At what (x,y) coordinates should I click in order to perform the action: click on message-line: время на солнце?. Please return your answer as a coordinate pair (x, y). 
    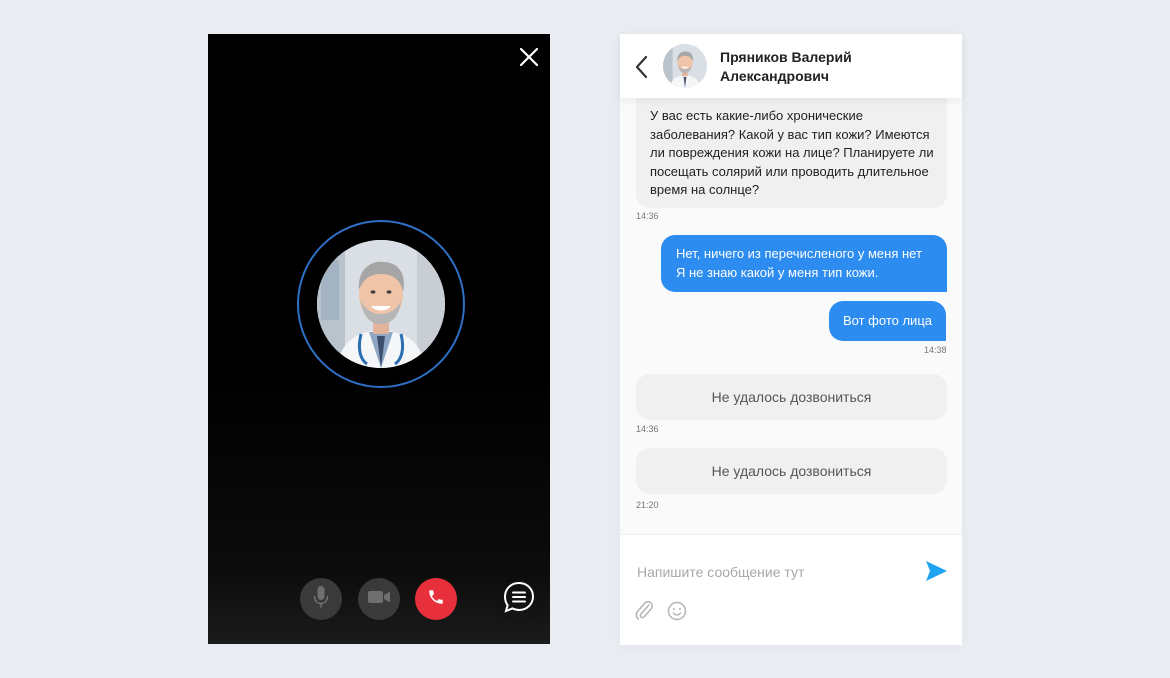
    Looking at the image, I should click on (705, 189).